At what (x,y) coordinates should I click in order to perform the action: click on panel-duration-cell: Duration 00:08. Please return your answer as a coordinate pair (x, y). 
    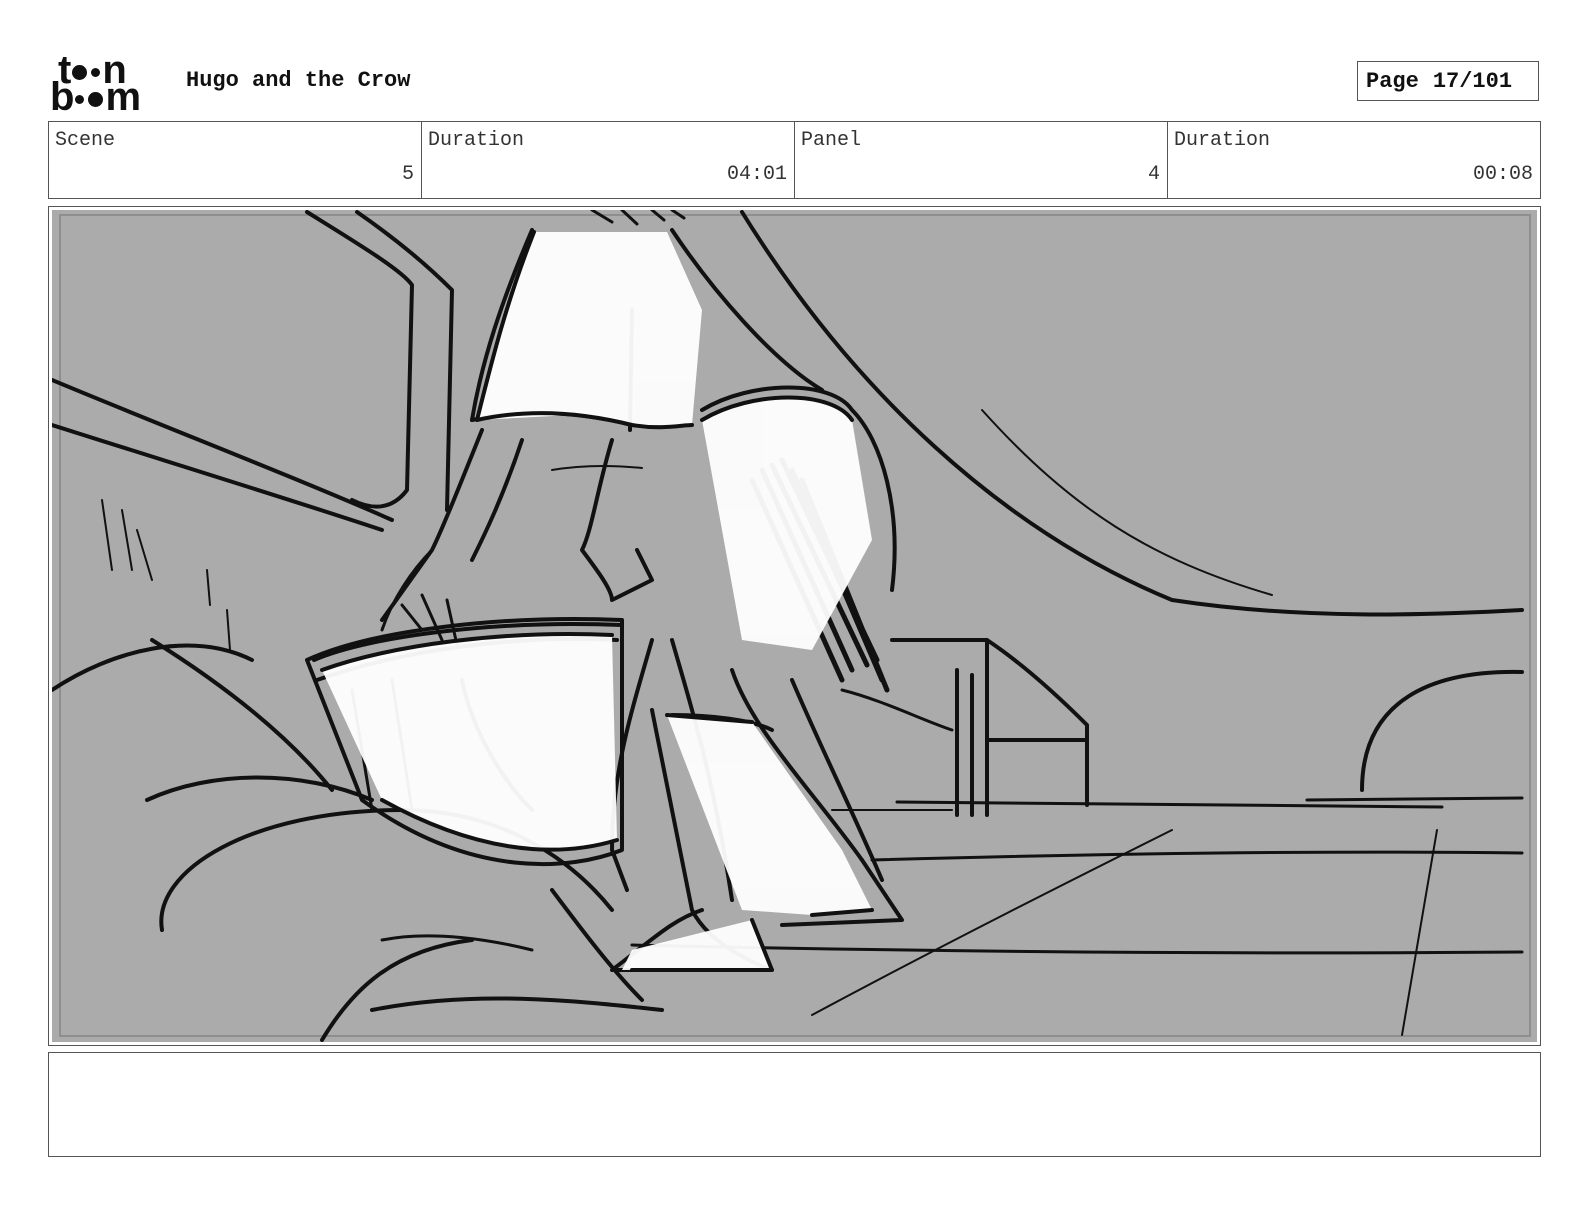
    Looking at the image, I should click on (1354, 160).